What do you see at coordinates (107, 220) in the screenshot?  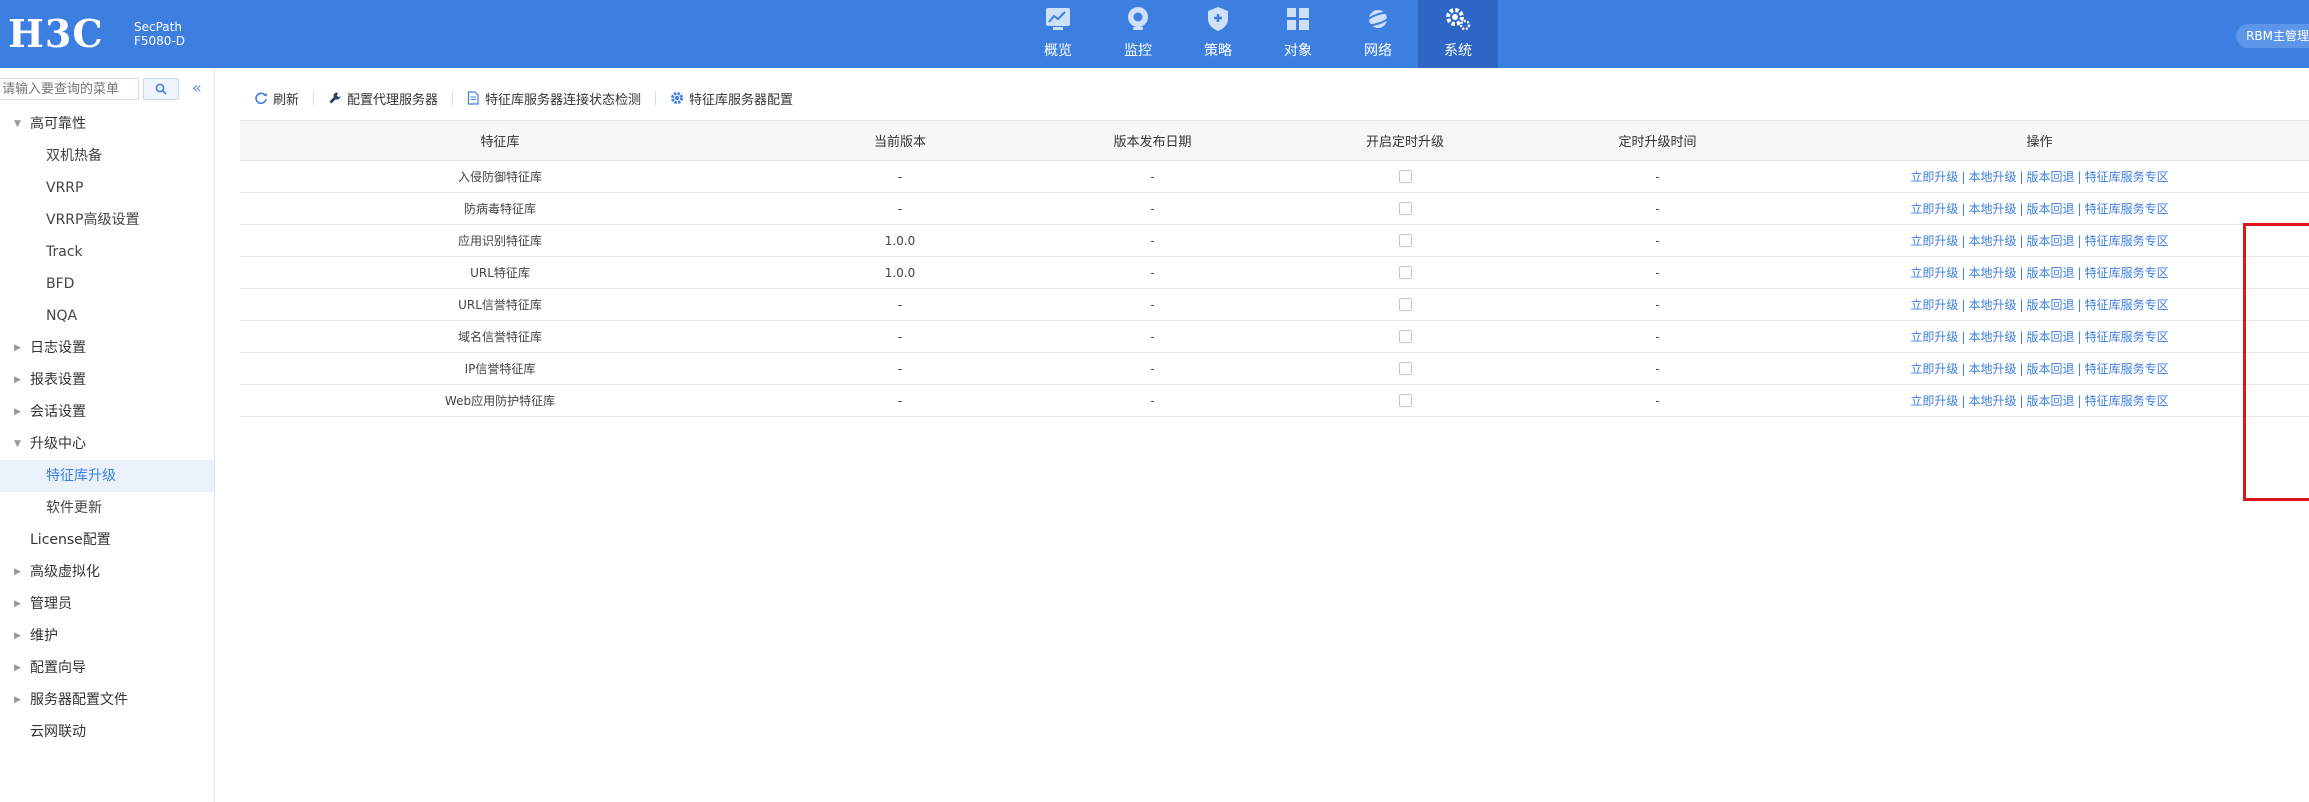 I see `sidebar-item-vrrp-advanced: VRRP高级设置` at bounding box center [107, 220].